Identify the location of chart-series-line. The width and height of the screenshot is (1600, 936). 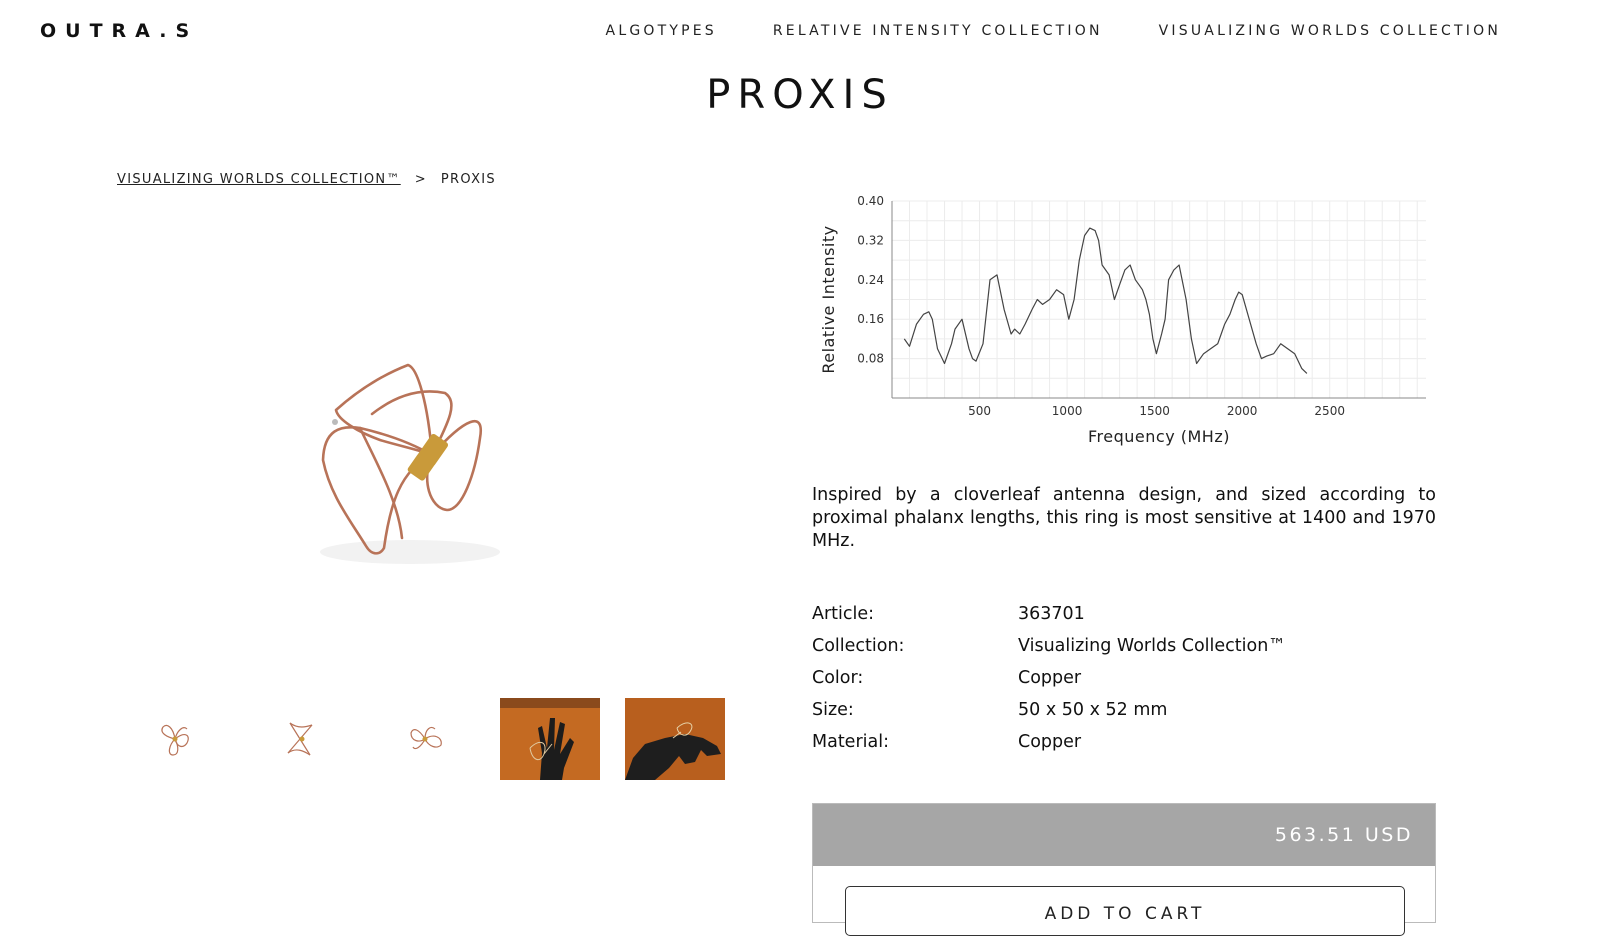
(1105, 300).